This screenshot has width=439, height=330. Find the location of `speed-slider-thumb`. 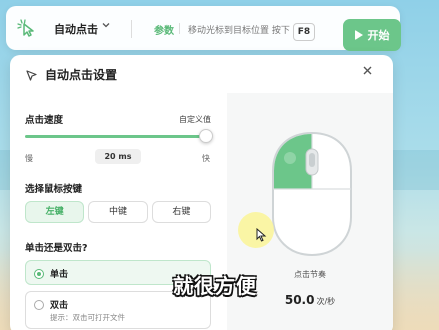

speed-slider-thumb is located at coordinates (206, 136).